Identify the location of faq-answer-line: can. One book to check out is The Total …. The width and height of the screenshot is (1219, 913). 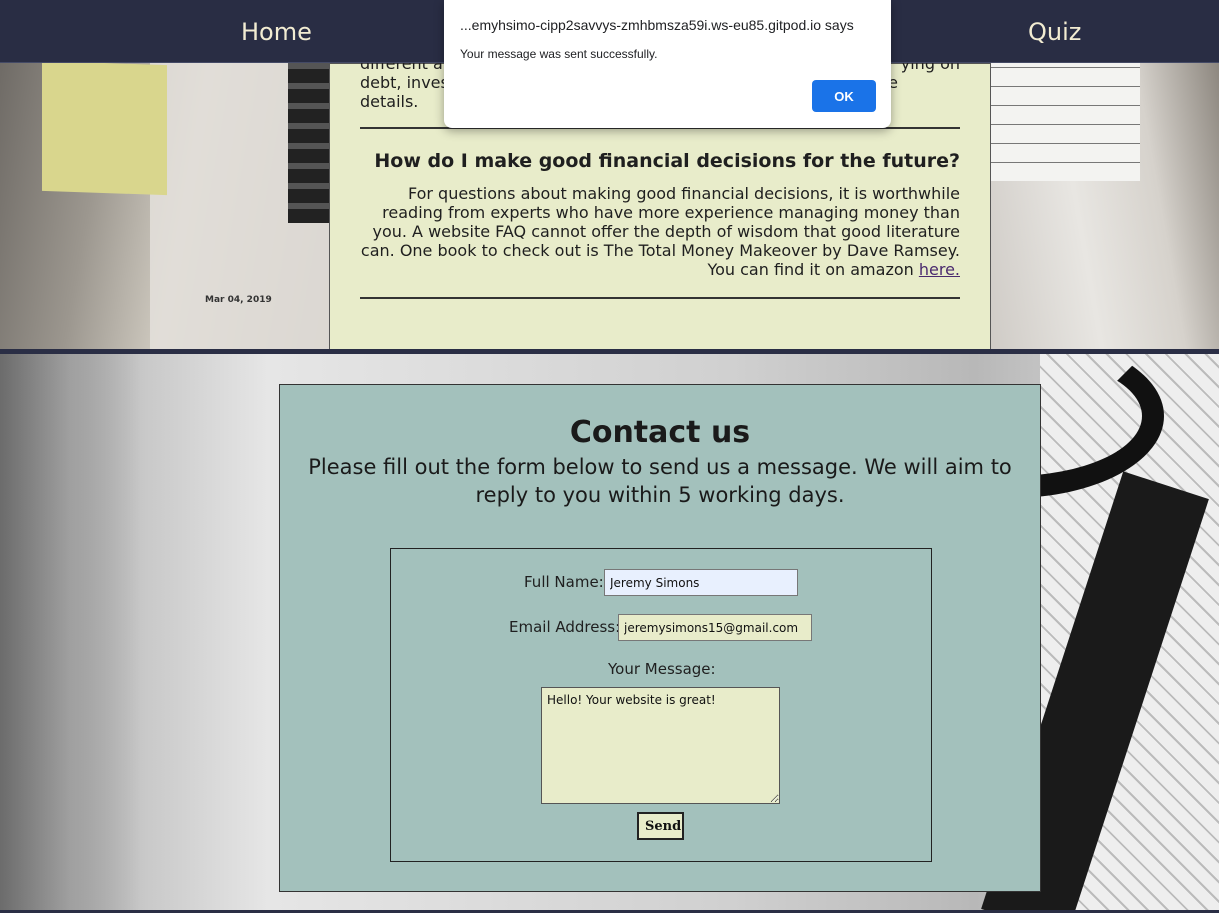
(660, 250).